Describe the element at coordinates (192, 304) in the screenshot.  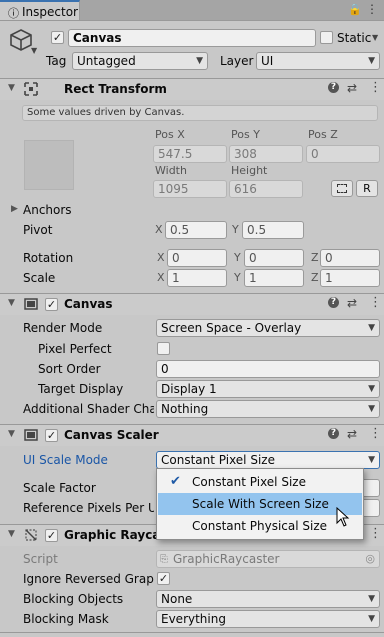
I see `canvas-header: ▼ ✓ Canvas ? ⇄ ⋮` at that location.